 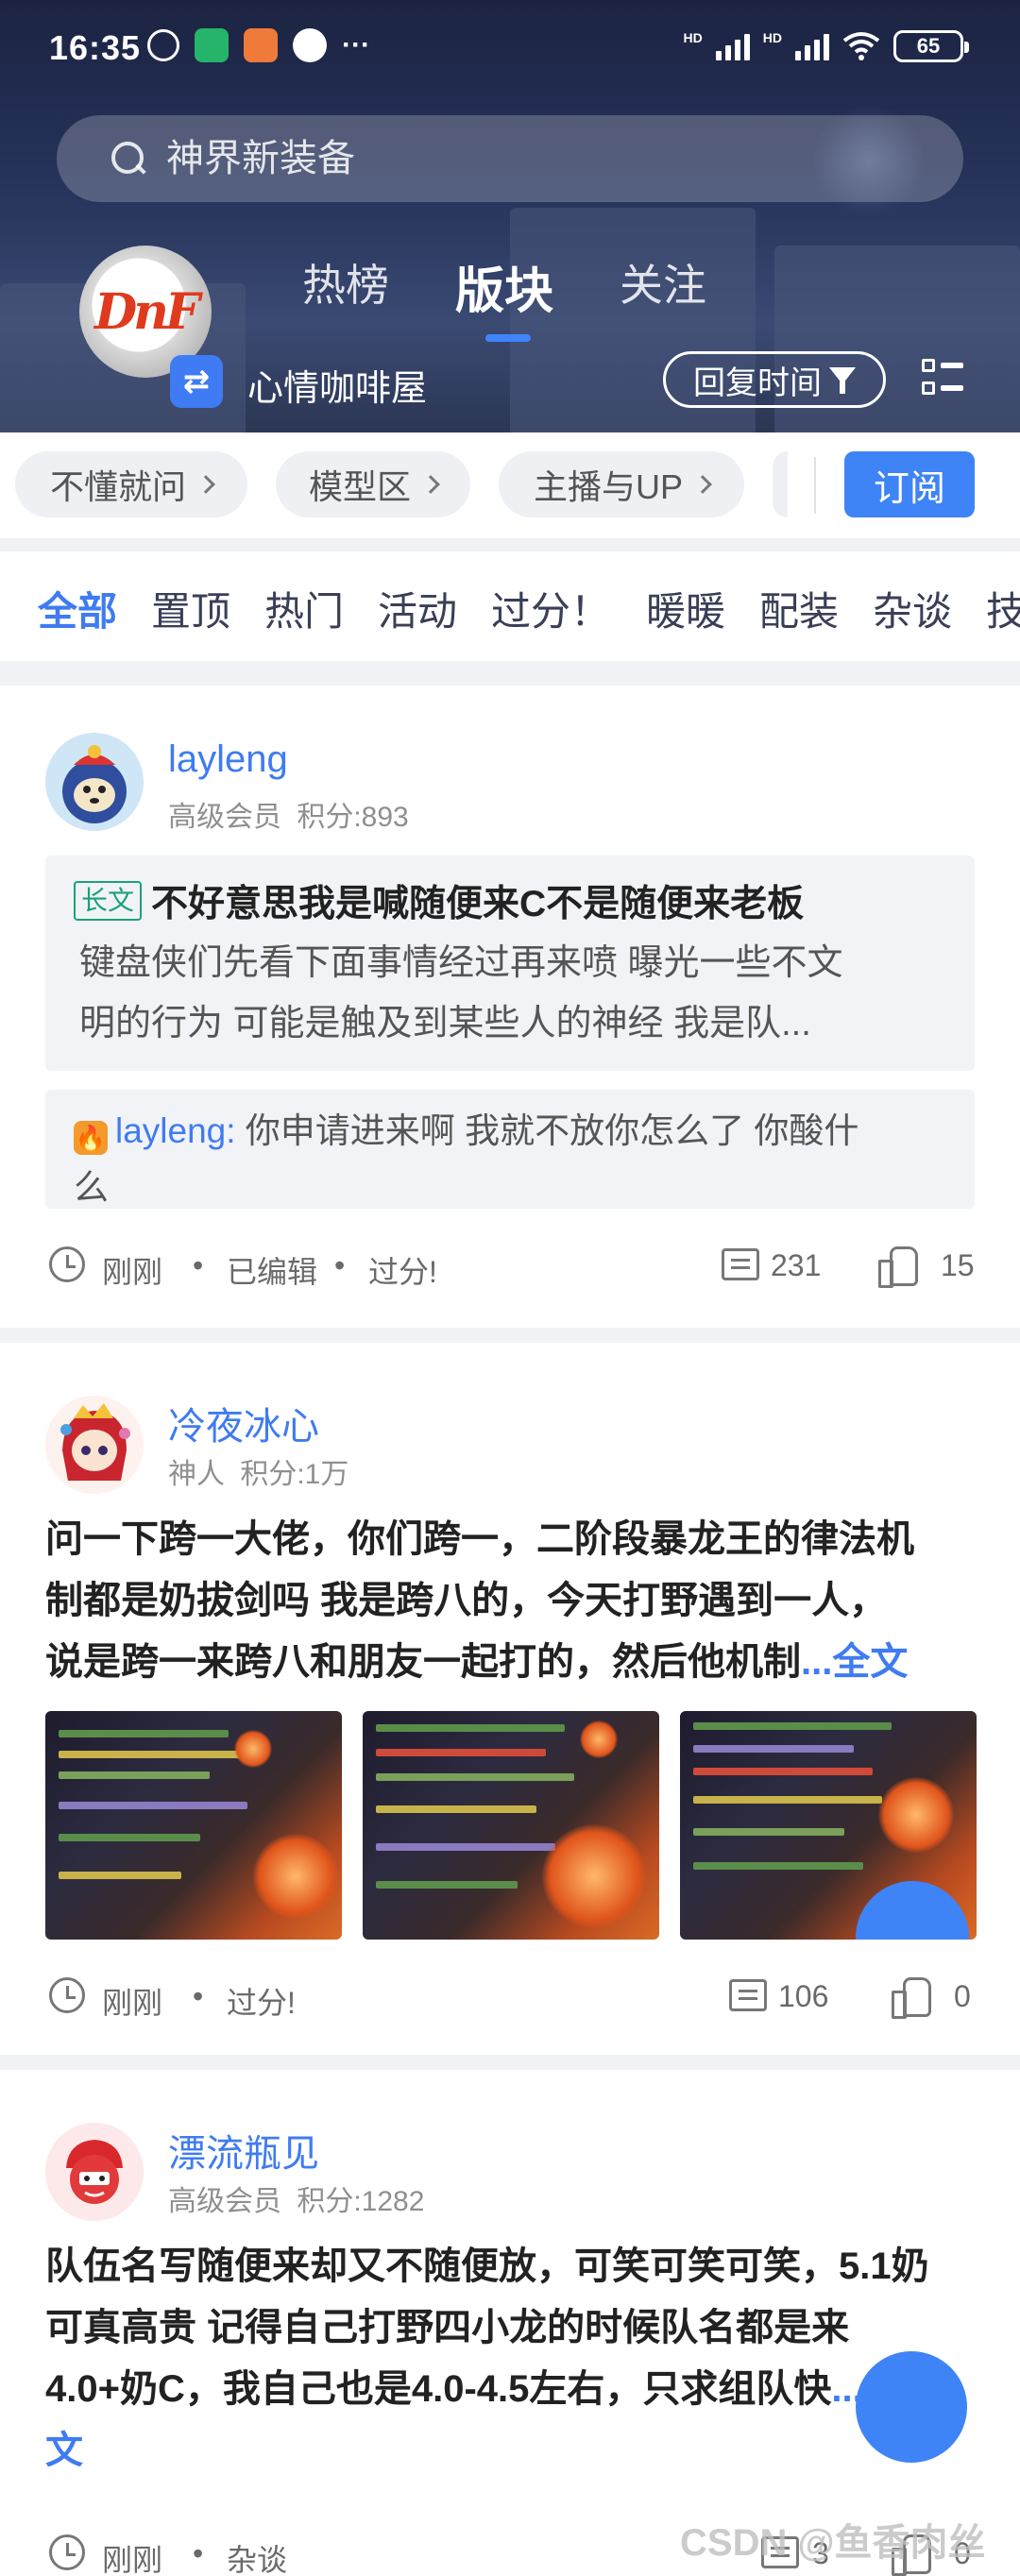 What do you see at coordinates (272, 1272) in the screenshot?
I see `edited-label: 已编辑` at bounding box center [272, 1272].